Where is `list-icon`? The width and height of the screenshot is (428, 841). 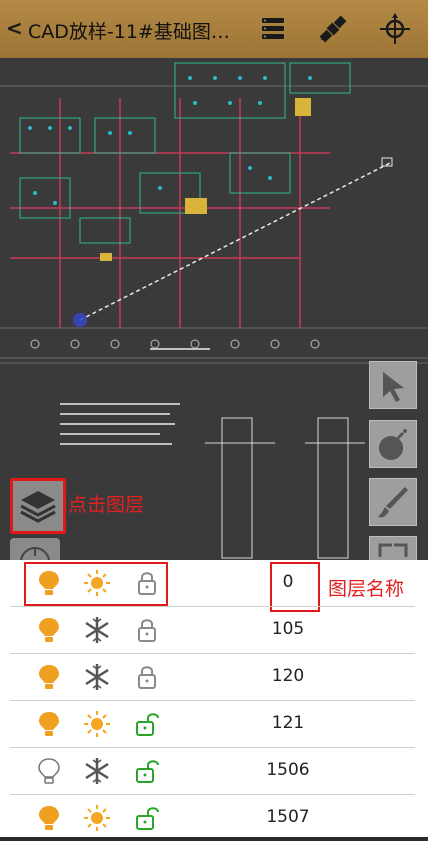 list-icon is located at coordinates (273, 29).